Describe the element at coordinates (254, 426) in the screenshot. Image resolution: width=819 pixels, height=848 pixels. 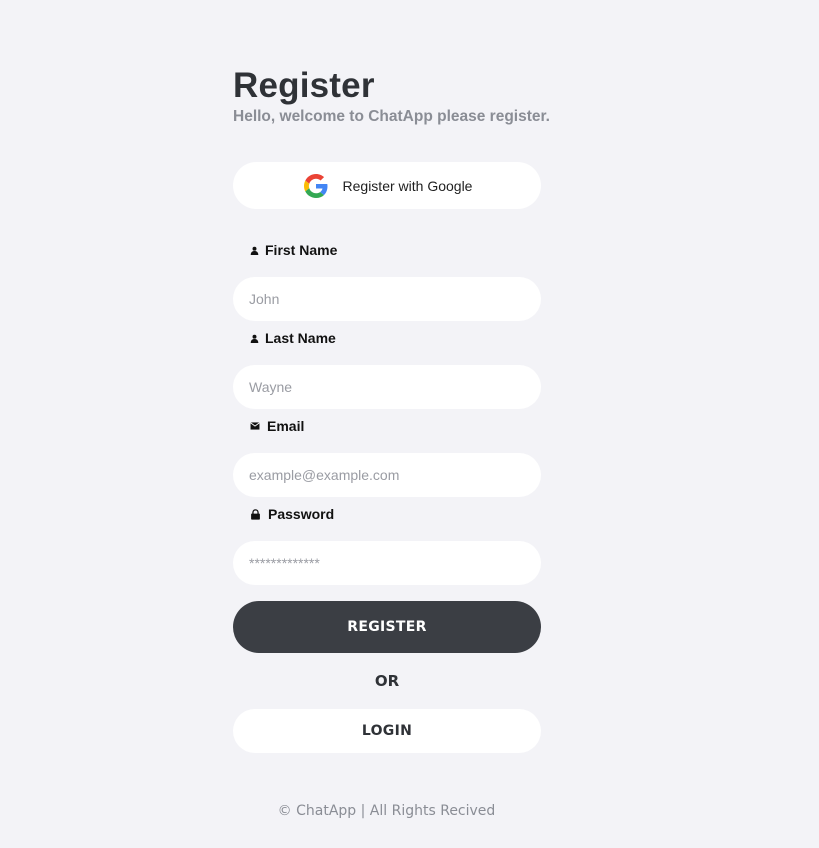
I see `envelope-icon` at that location.